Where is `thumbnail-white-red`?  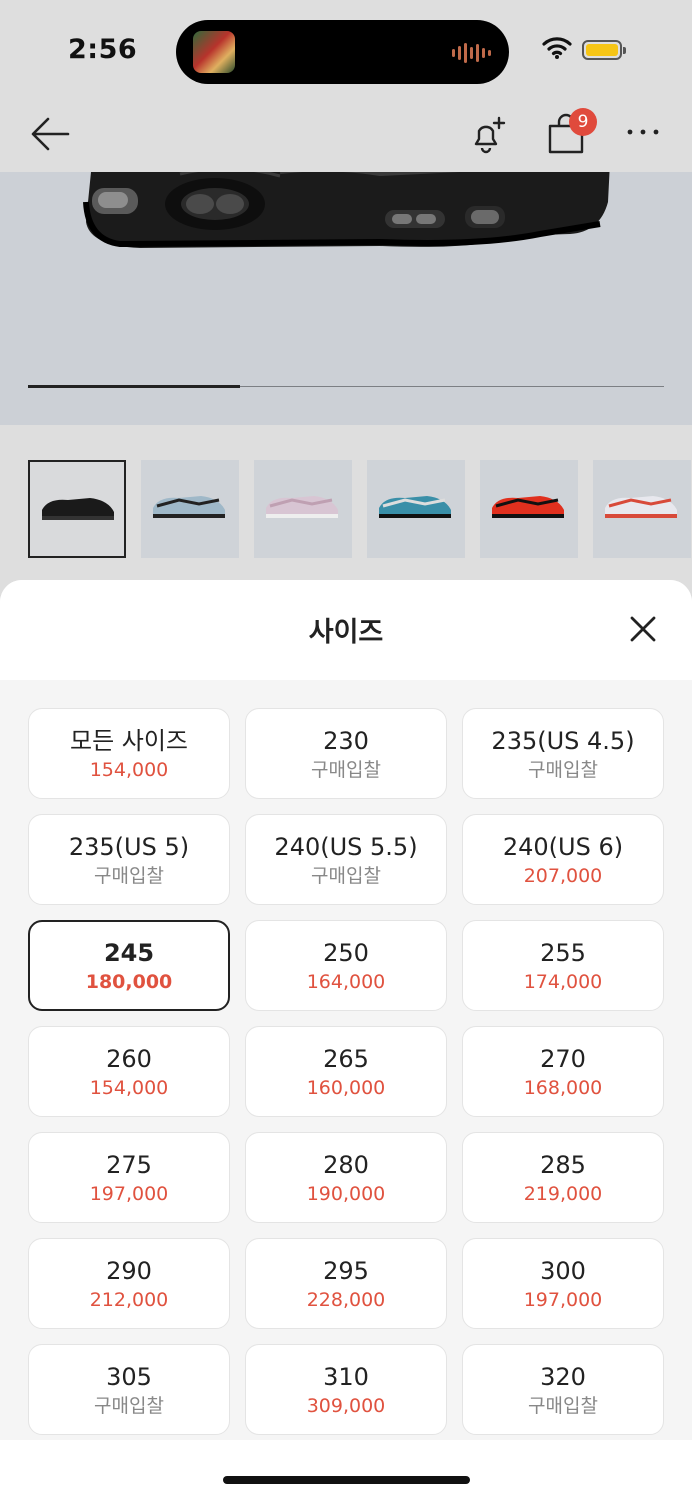 thumbnail-white-red is located at coordinates (642, 509).